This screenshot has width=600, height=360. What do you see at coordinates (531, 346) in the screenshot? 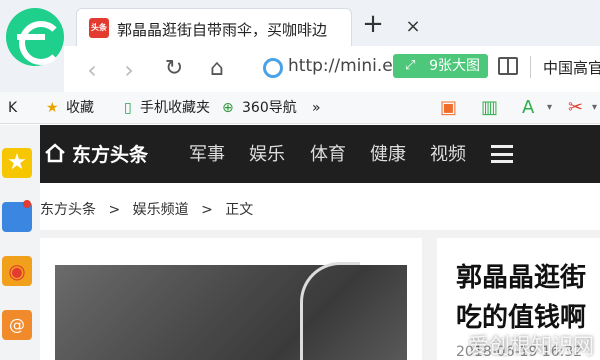
I see `watermark-text: 爱创根知识网` at bounding box center [531, 346].